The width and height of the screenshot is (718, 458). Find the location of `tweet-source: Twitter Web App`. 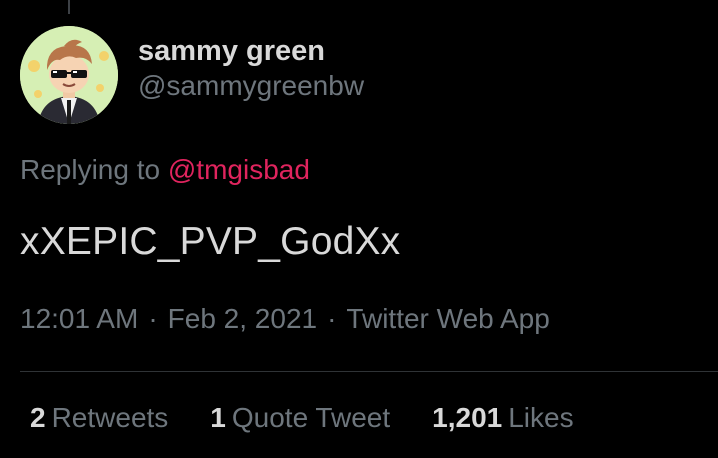

tweet-source: Twitter Web App is located at coordinates (448, 318).